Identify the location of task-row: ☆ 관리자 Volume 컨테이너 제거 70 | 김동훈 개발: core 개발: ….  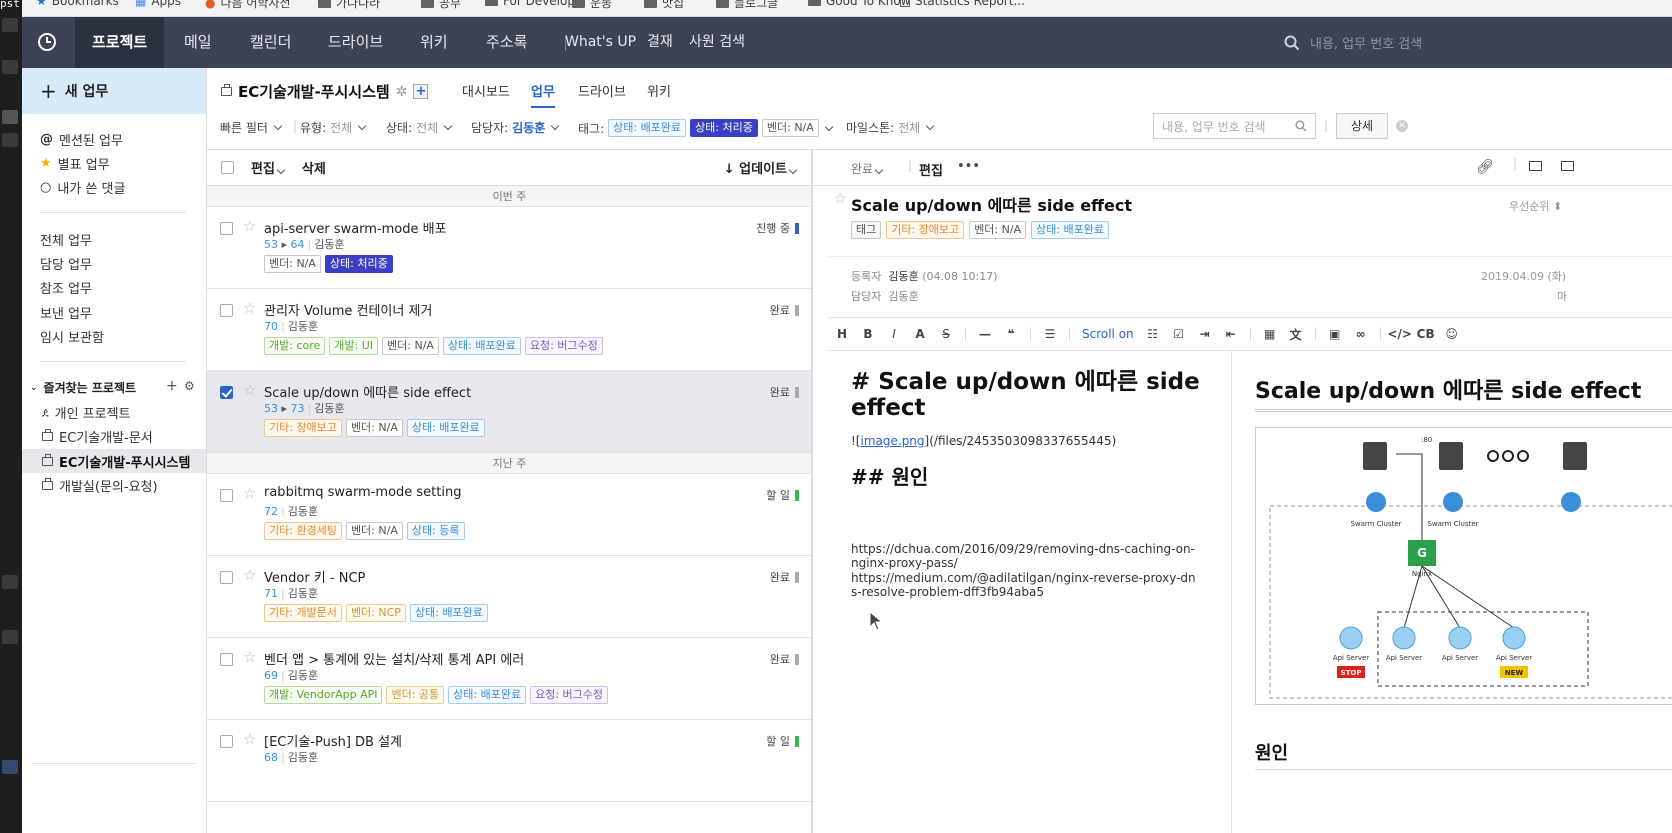
(509, 330).